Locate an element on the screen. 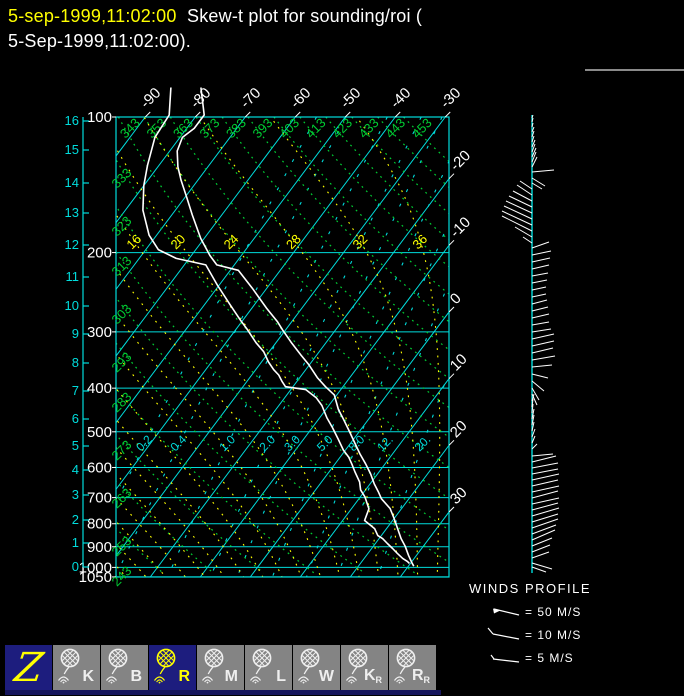 This screenshot has height=696, width=684. height-axis: 161514131211109876543210 is located at coordinates (77, 343).